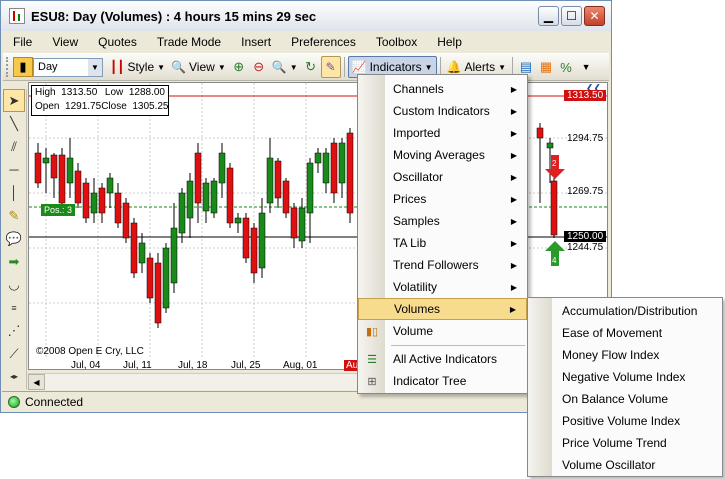  I want to click on sell-arrow: 2, so click(555, 167).